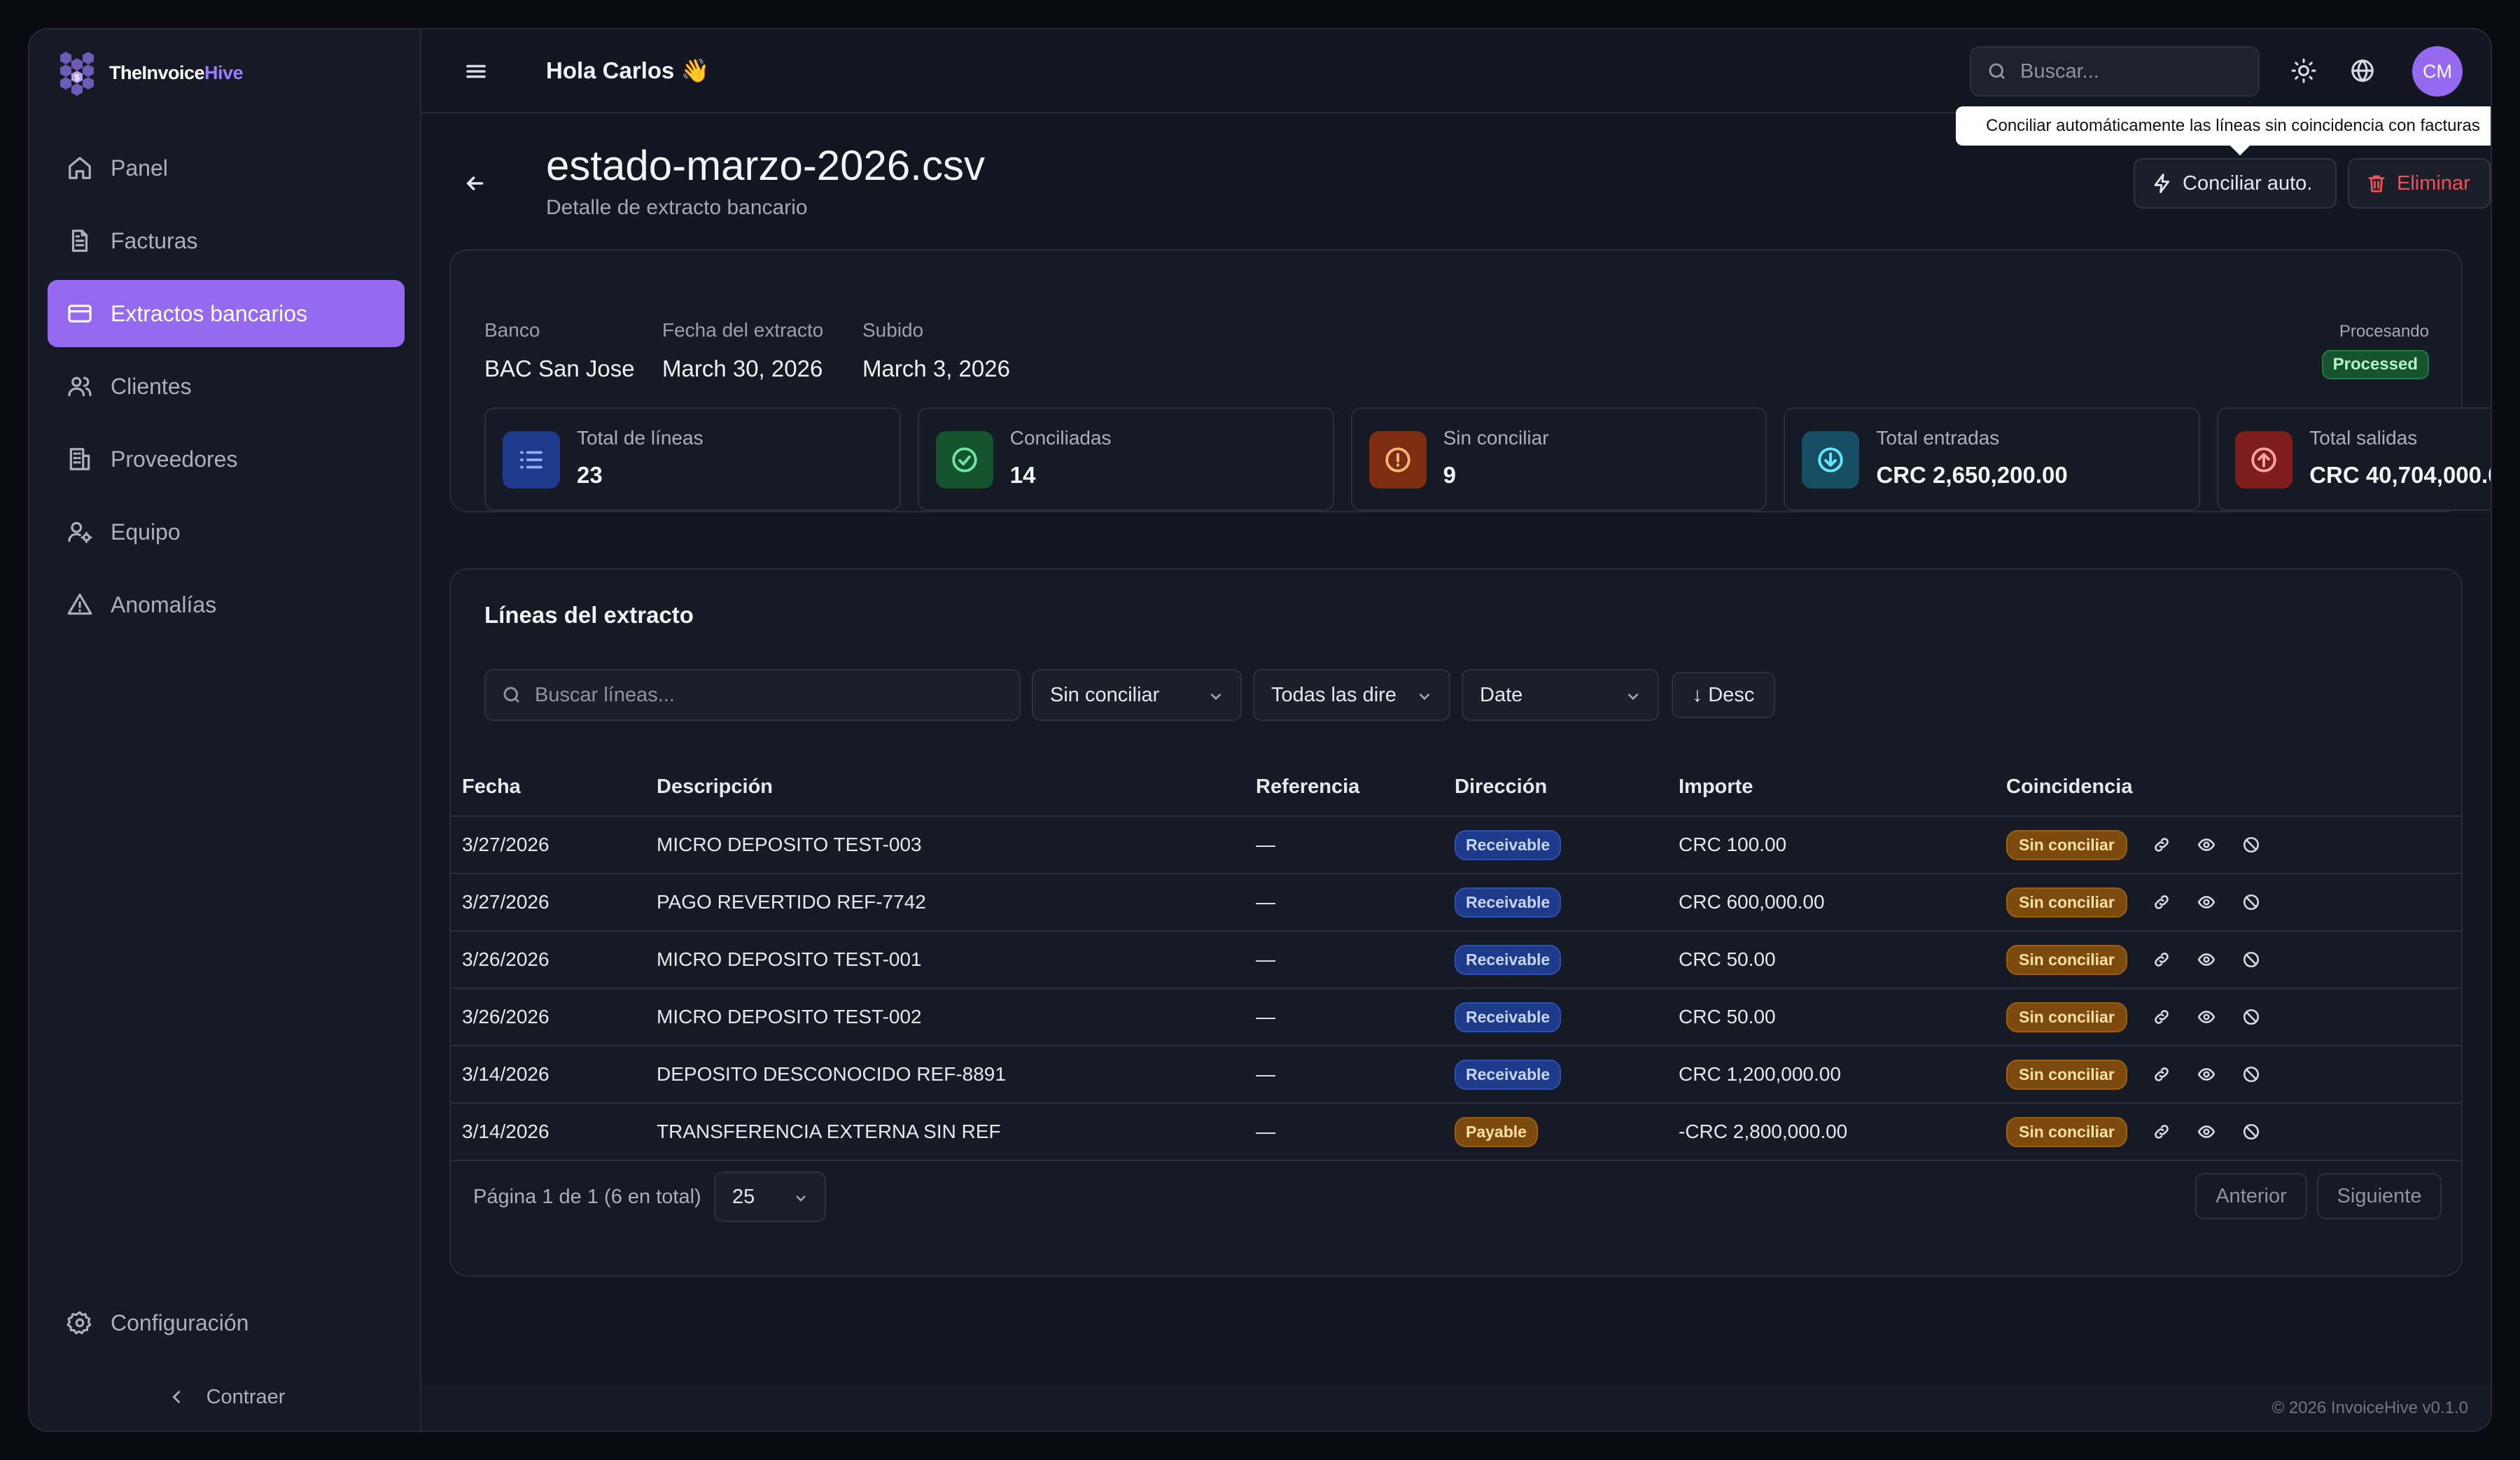  What do you see at coordinates (176, 72) in the screenshot?
I see `brand-name: TheInvoiceHive` at bounding box center [176, 72].